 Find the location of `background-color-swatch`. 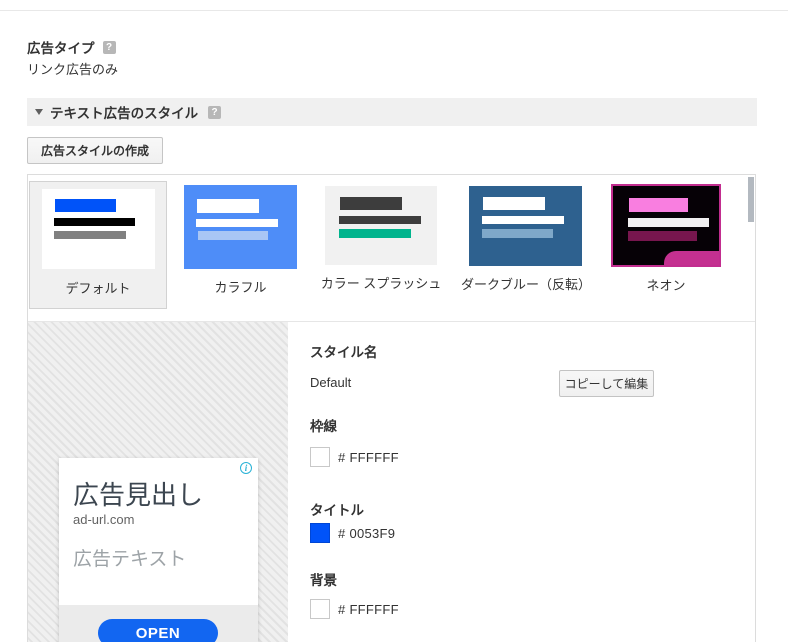

background-color-swatch is located at coordinates (320, 609).